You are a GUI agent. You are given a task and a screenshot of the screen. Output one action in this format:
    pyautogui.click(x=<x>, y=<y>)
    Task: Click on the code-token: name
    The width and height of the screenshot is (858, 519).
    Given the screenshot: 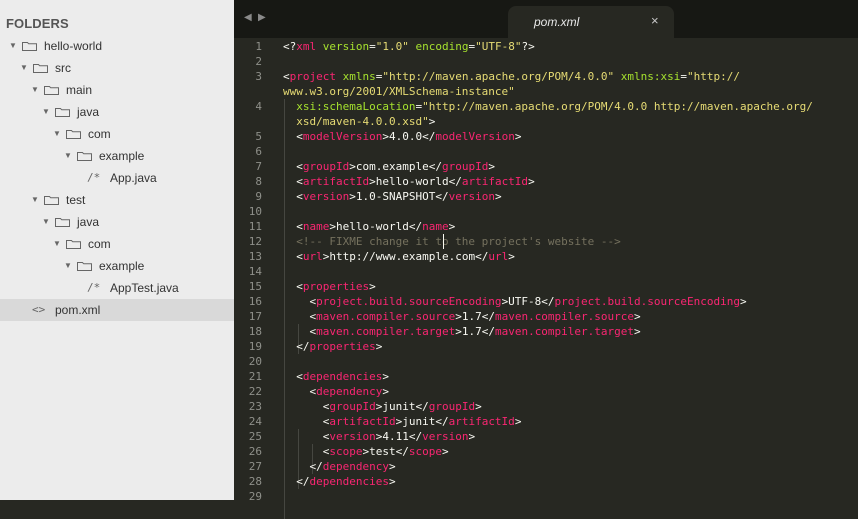 What is the action you would take?
    pyautogui.click(x=316, y=226)
    